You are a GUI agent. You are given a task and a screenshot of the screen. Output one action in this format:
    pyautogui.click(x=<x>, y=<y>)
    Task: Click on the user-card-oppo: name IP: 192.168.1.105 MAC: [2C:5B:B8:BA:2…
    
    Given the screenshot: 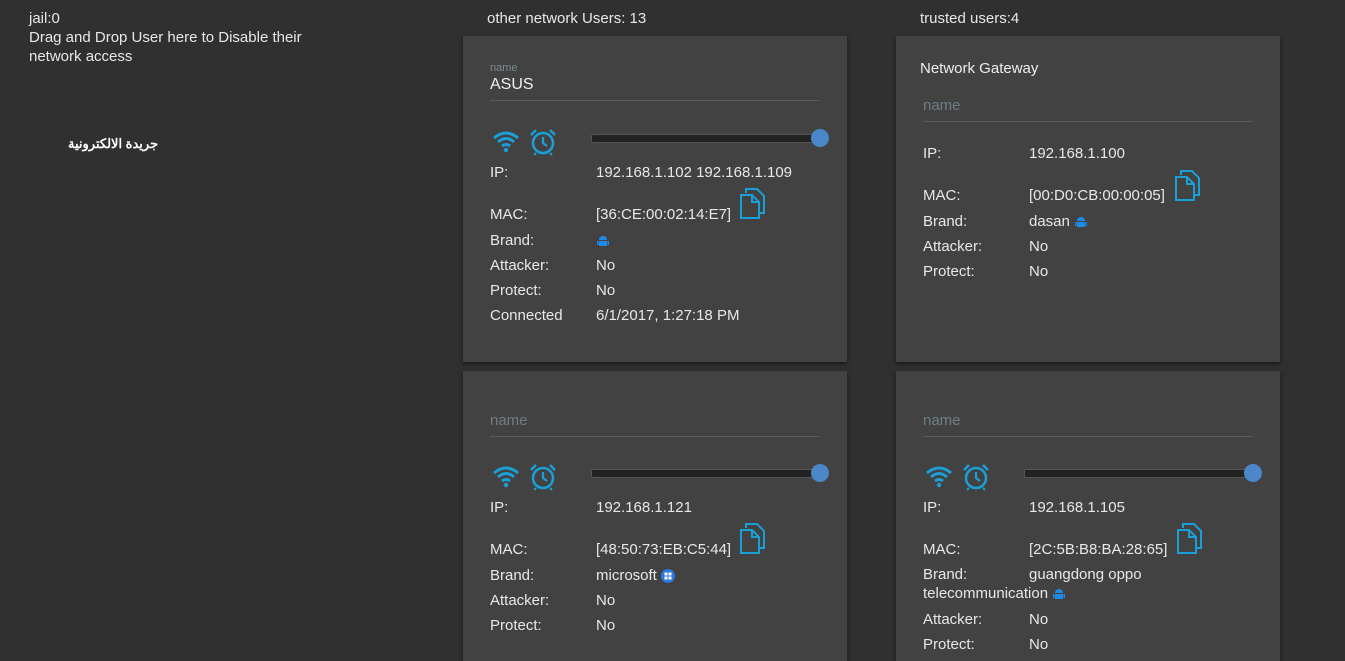 What is the action you would take?
    pyautogui.click(x=1088, y=516)
    